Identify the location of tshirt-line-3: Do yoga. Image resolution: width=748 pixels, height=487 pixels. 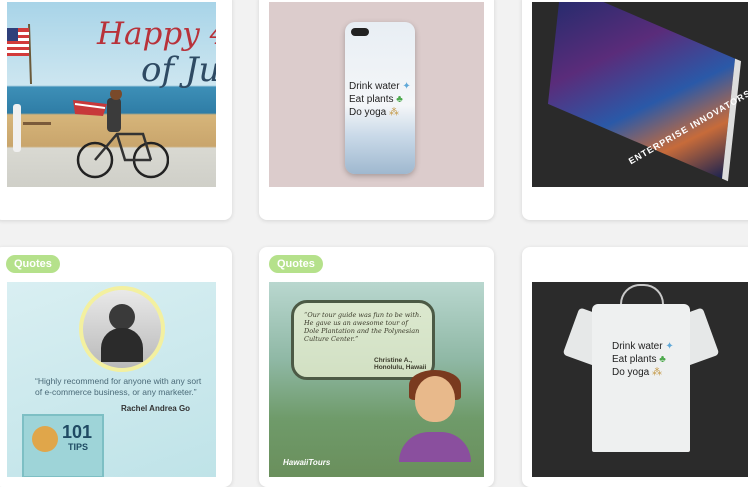
(631, 372).